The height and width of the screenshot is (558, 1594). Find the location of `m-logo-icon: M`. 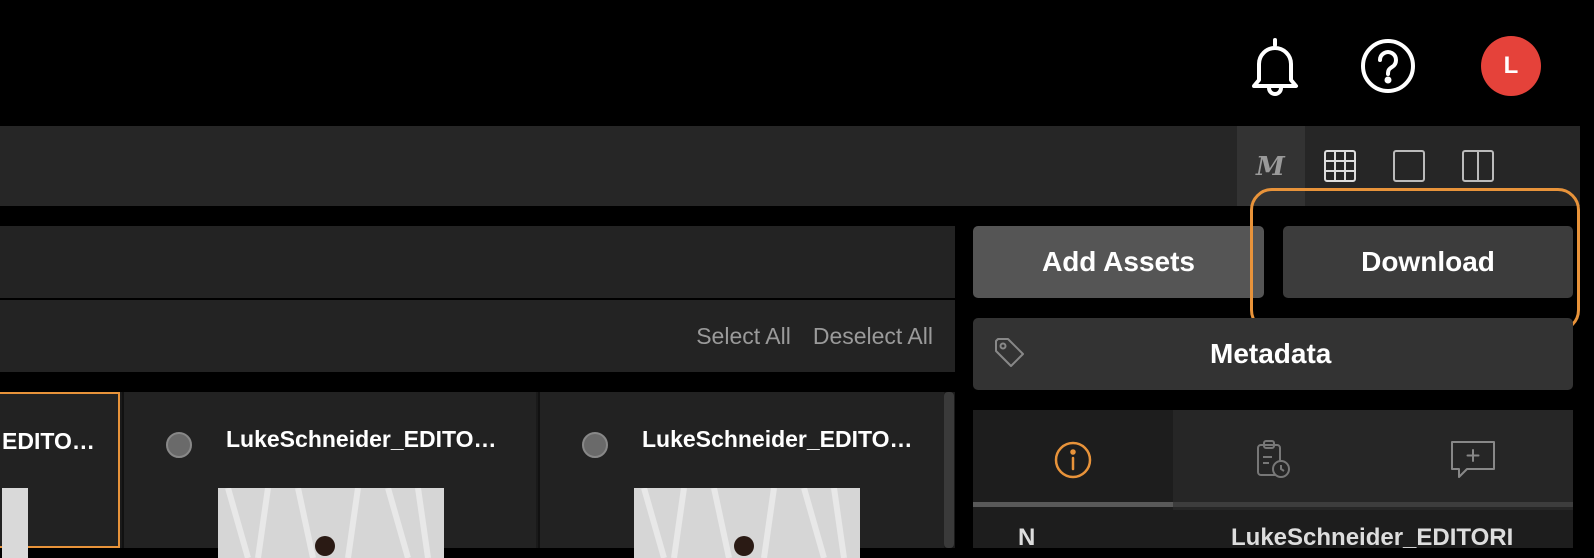

m-logo-icon: M is located at coordinates (1270, 167).